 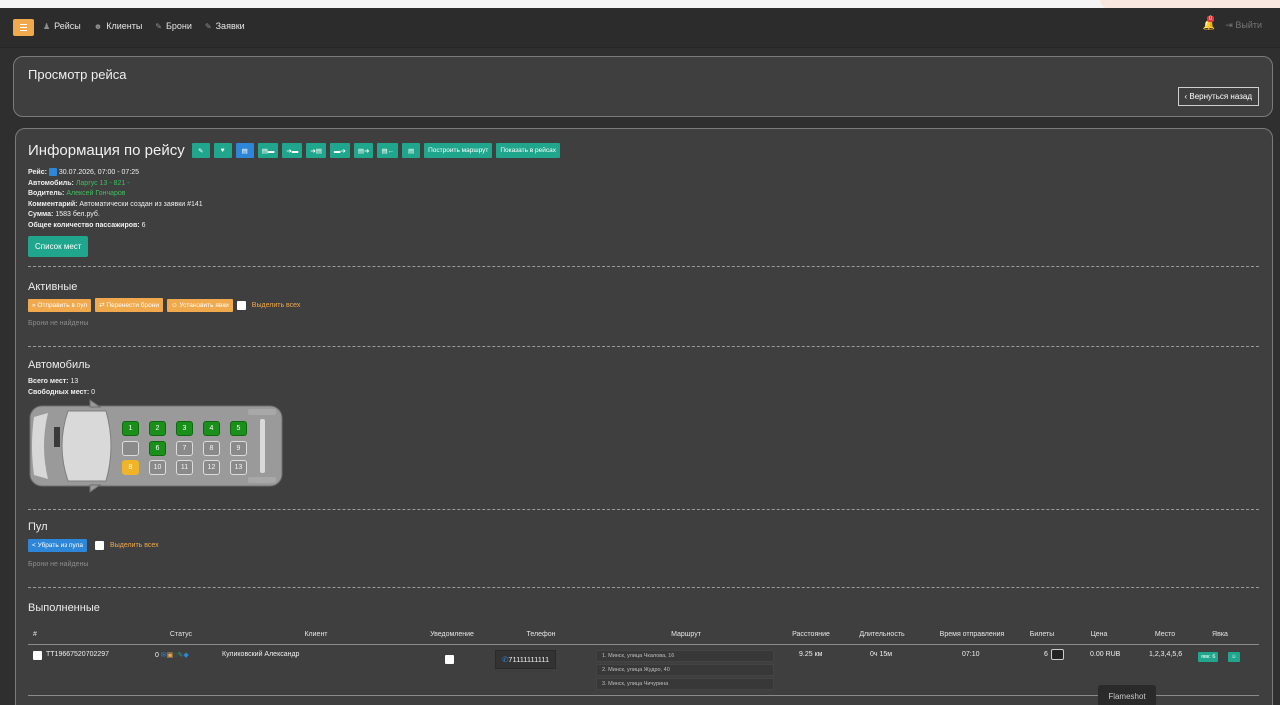 What do you see at coordinates (59, 392) in the screenshot?
I see `free-seats-label: Свободных мест:` at bounding box center [59, 392].